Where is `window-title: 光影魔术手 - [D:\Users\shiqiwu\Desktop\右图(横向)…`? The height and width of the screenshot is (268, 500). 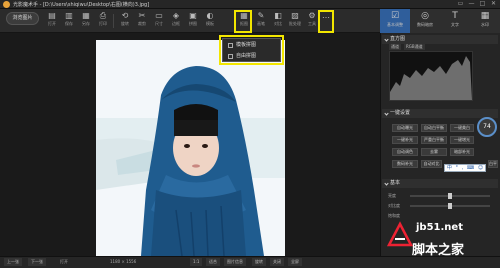
window-title: 光影魔术手 - [D:\Users\shiqiwu\Desktop\右图(横向)… is located at coordinates (81, 5).